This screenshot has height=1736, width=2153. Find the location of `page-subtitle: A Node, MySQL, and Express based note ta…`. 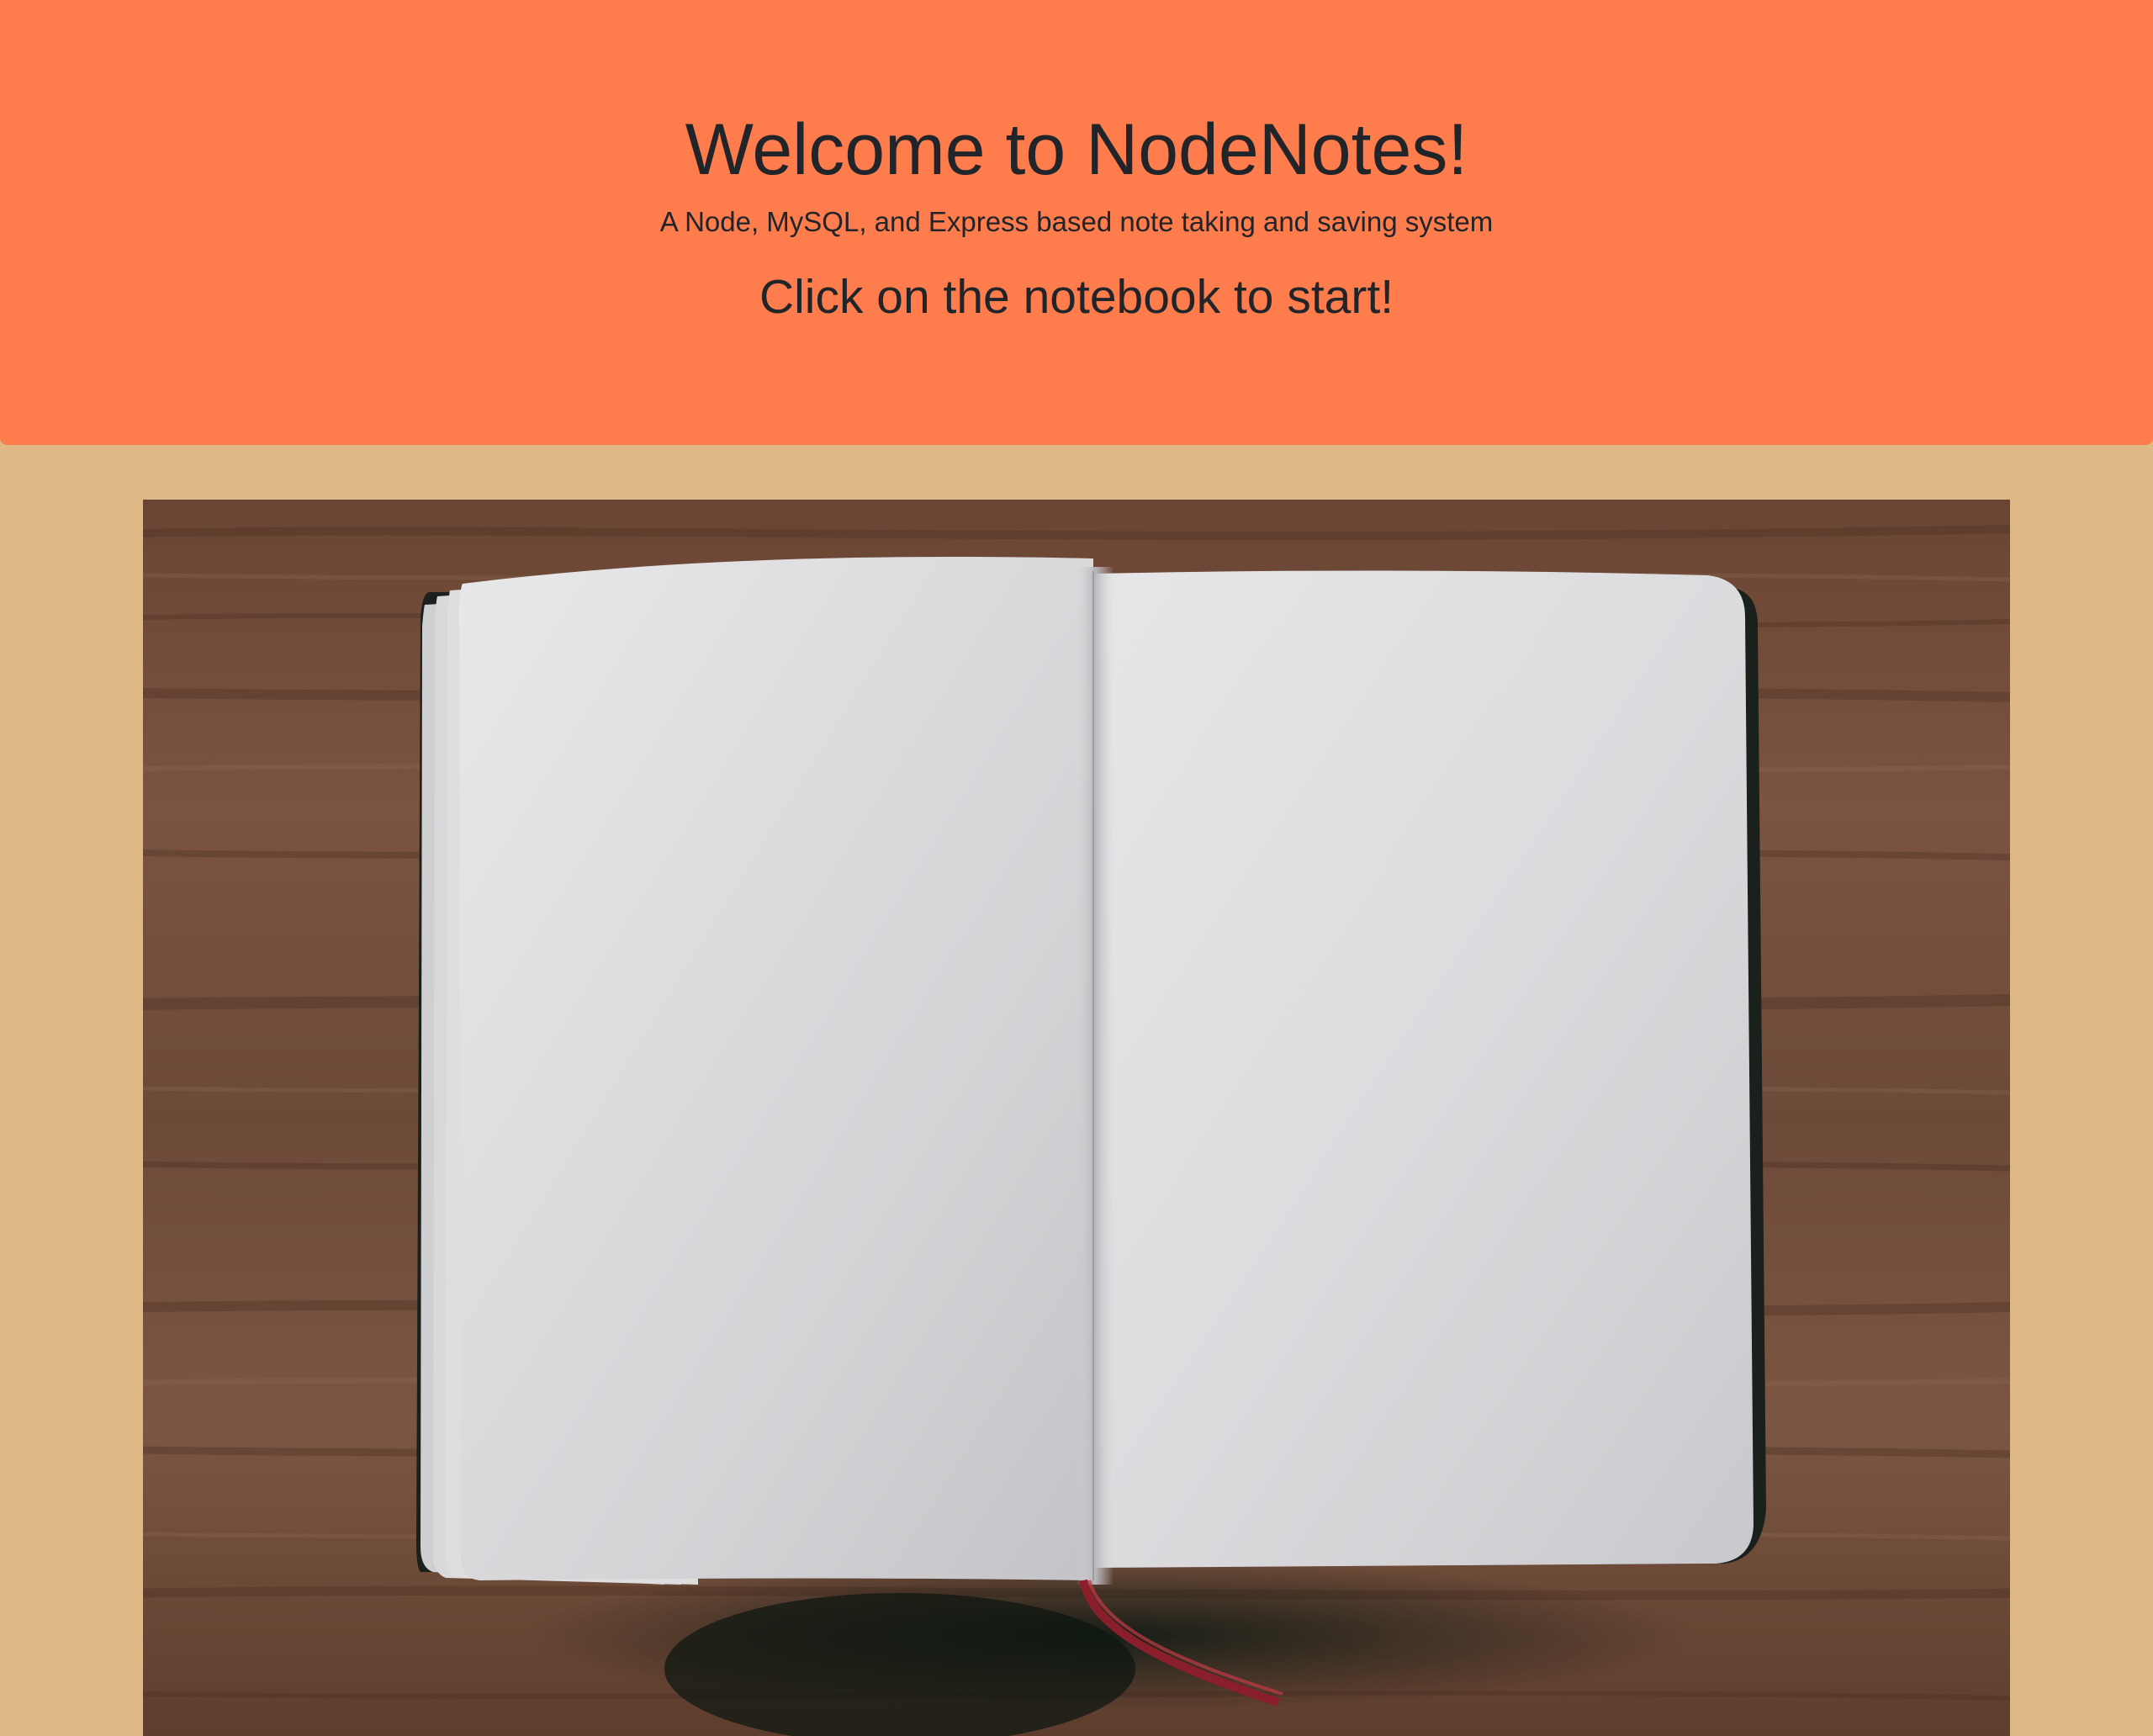

page-subtitle: A Node, MySQL, and Express based note ta… is located at coordinates (1076, 221).